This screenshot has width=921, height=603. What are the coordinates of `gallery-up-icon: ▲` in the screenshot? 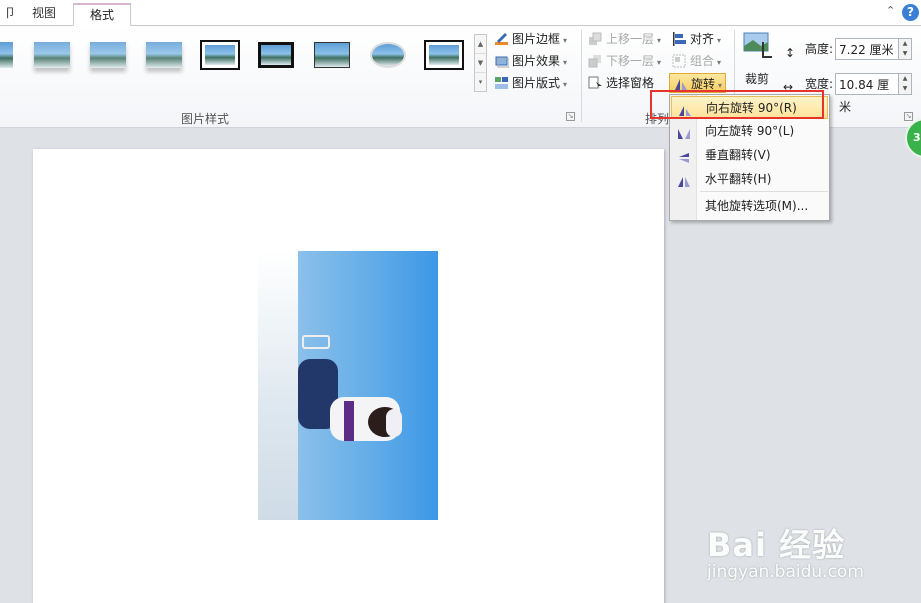 It's located at (480, 44).